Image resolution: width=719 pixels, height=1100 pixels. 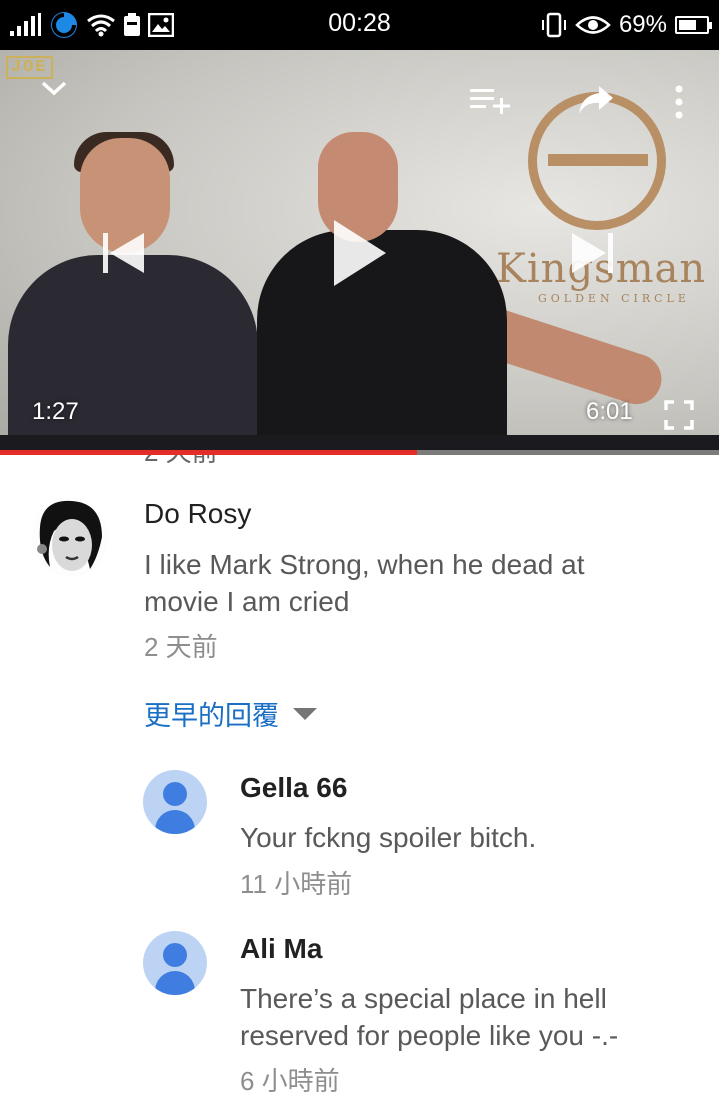 I want to click on reply-author: Ali Ma, so click(x=281, y=949).